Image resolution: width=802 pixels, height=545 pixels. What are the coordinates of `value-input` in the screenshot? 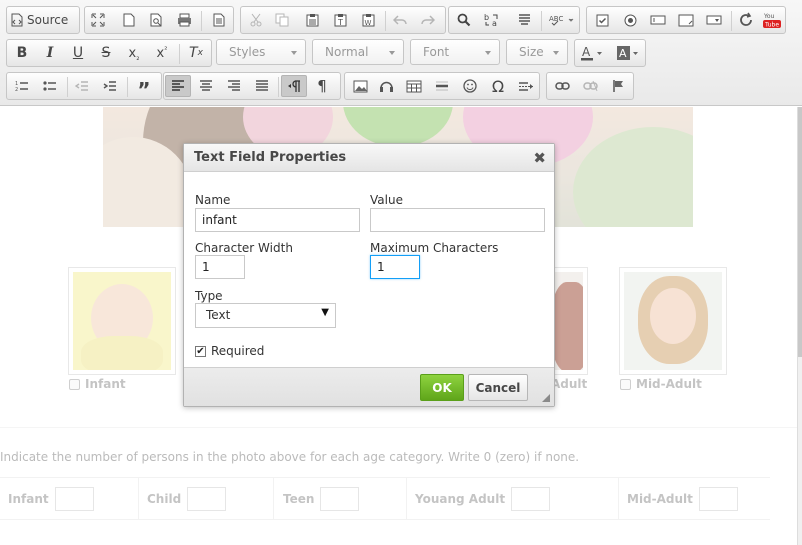 It's located at (457, 220).